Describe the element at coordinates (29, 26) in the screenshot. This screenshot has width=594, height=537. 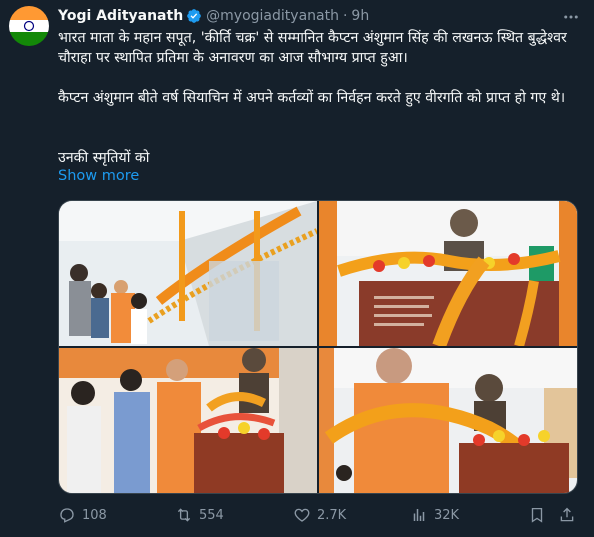
I see `avatar` at that location.